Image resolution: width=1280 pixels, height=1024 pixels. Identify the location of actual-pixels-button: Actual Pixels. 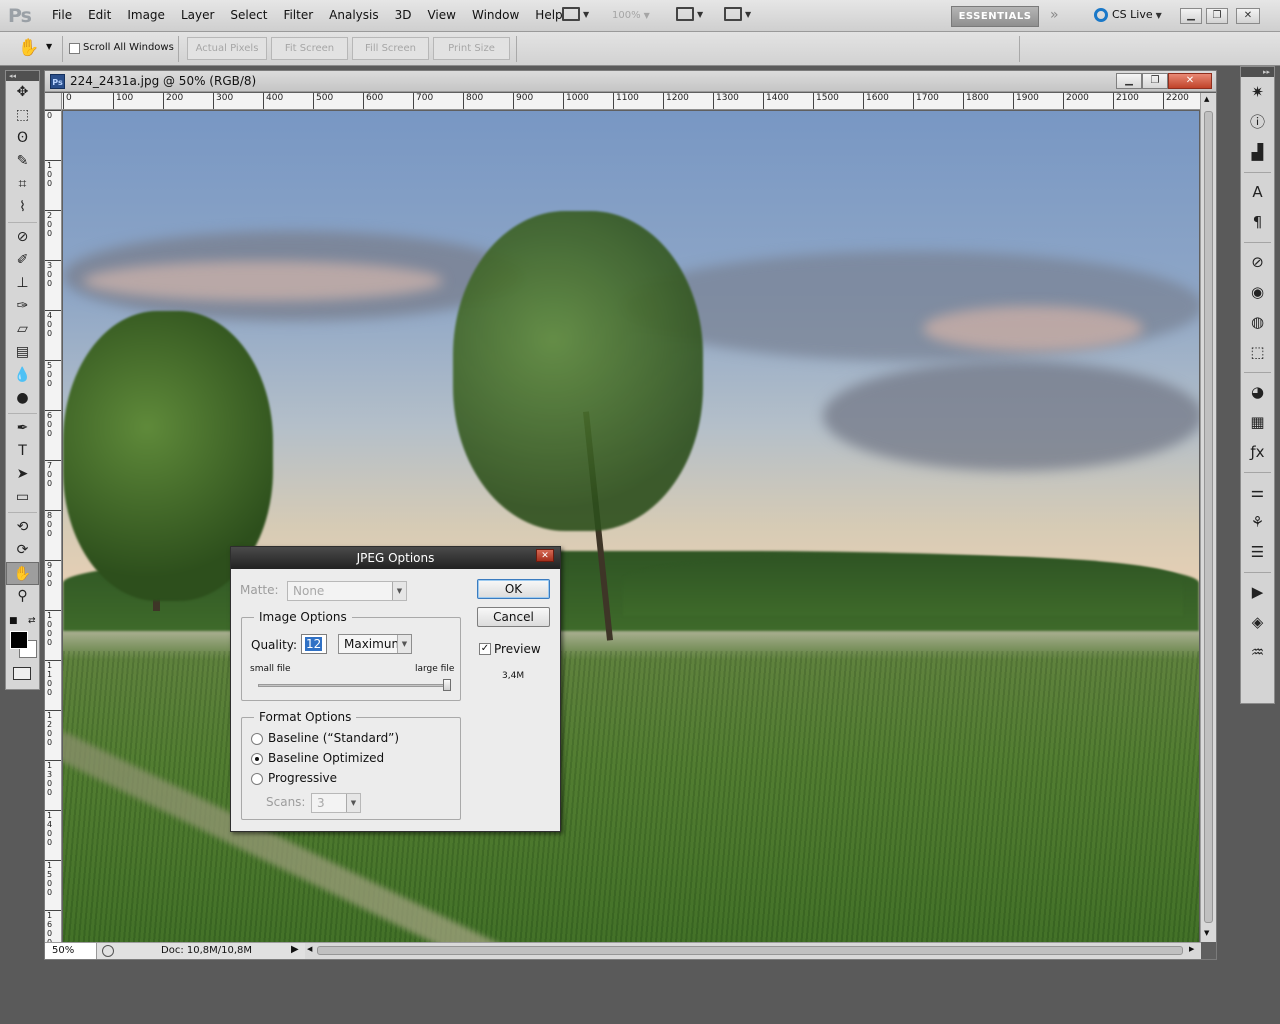
(227, 48).